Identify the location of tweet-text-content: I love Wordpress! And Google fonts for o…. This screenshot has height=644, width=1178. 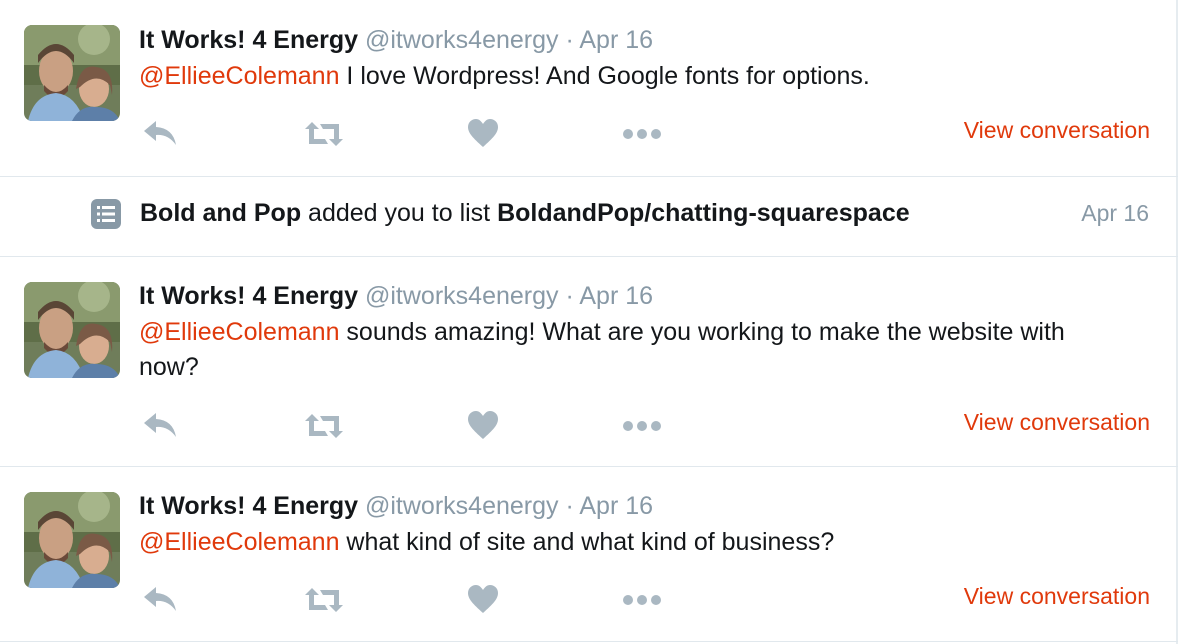
(604, 76).